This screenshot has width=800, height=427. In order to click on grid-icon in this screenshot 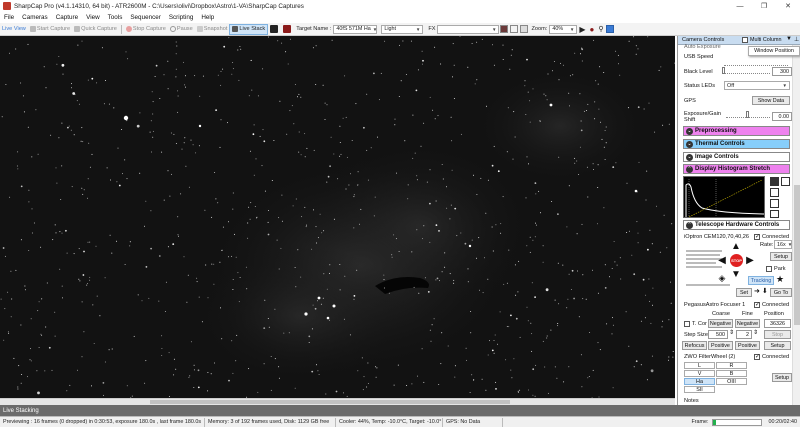, I will do `click(524, 29)`.